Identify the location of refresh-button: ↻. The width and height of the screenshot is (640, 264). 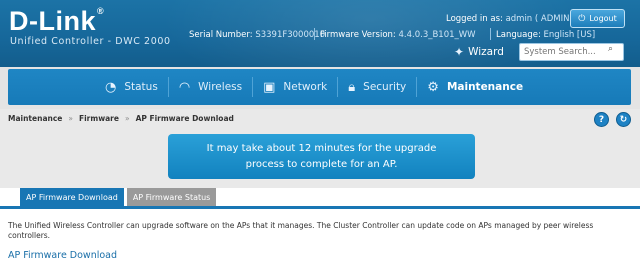
(623, 119).